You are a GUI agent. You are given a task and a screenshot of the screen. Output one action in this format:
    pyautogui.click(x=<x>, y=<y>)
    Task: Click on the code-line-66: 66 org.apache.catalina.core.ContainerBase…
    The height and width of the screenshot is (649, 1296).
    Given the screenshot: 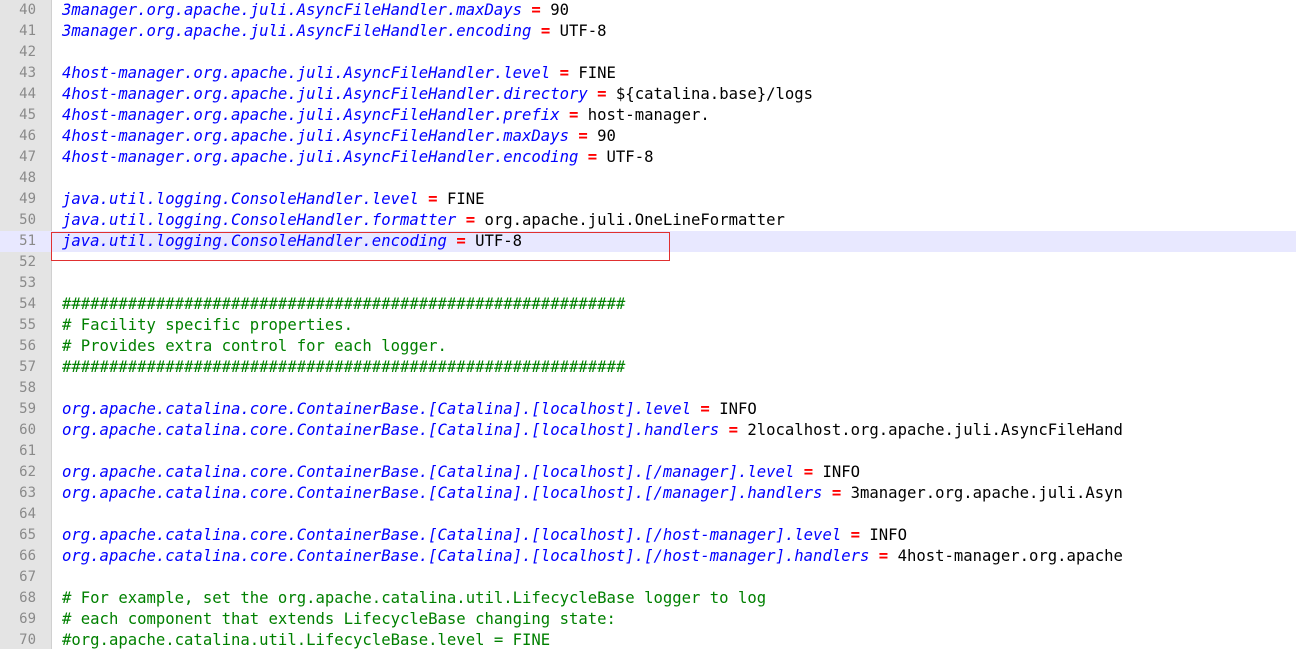 What is the action you would take?
    pyautogui.click(x=648, y=556)
    